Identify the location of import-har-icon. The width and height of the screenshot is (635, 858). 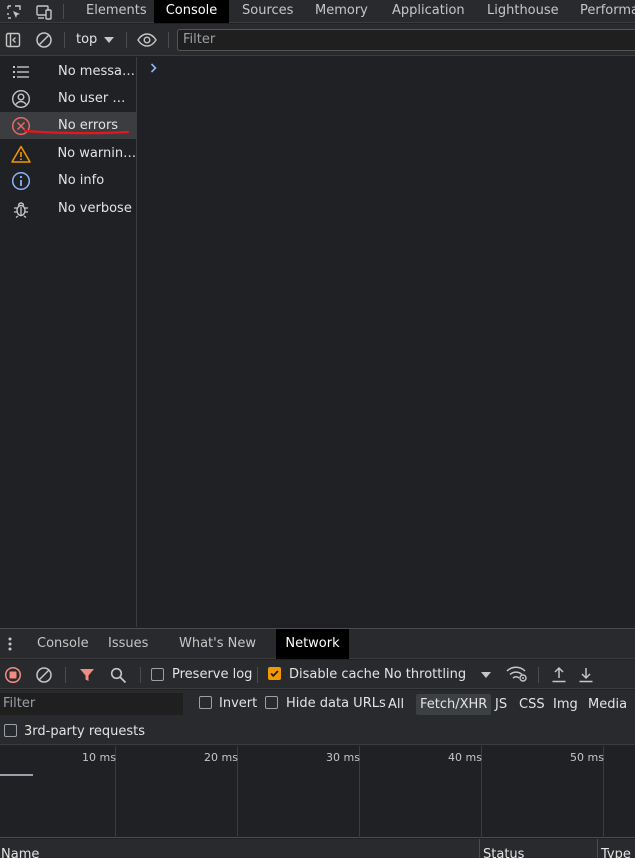
(559, 674).